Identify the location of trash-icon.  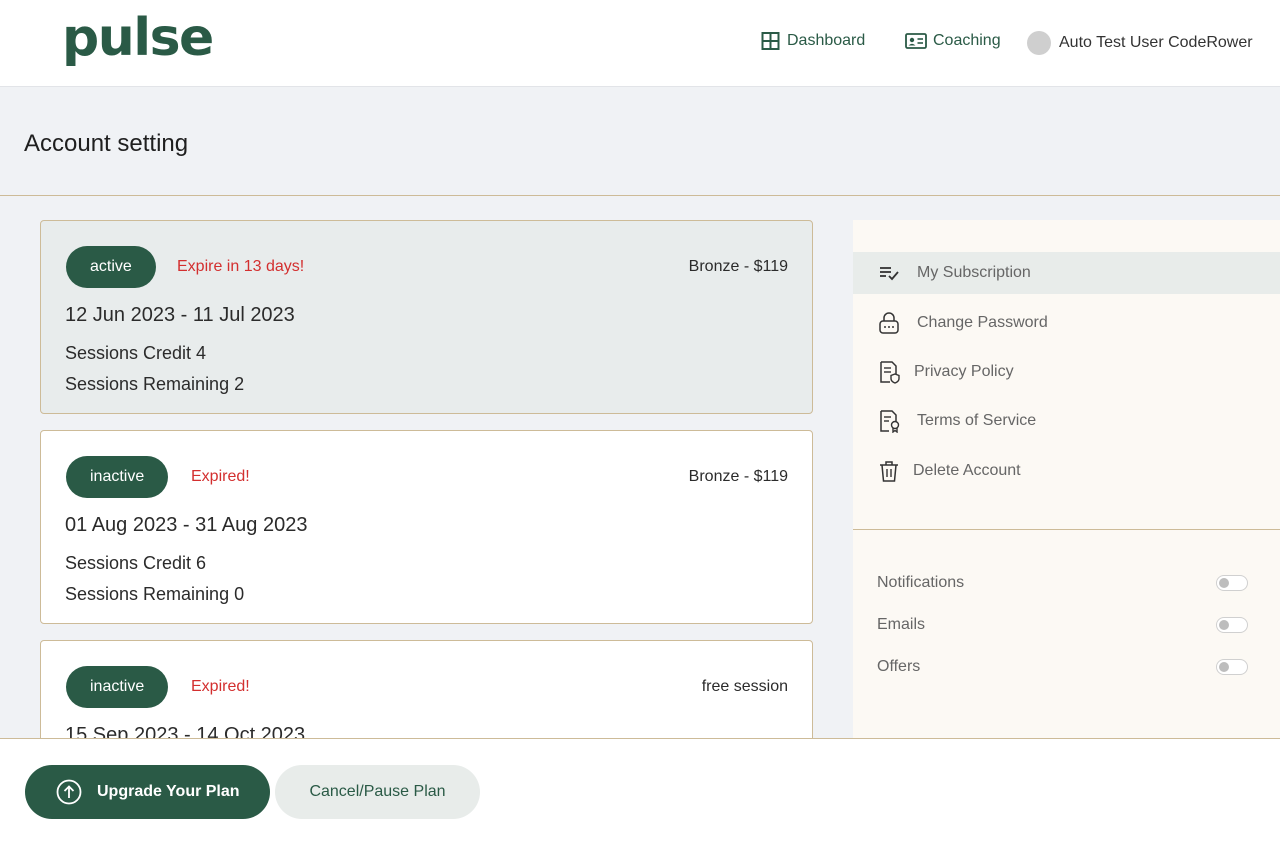
(889, 471).